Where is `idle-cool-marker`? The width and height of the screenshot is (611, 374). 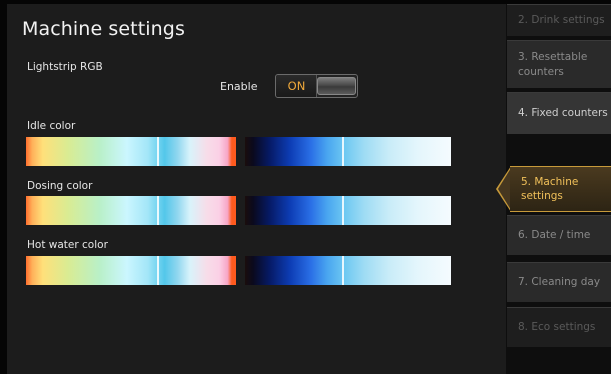 idle-cool-marker is located at coordinates (343, 151).